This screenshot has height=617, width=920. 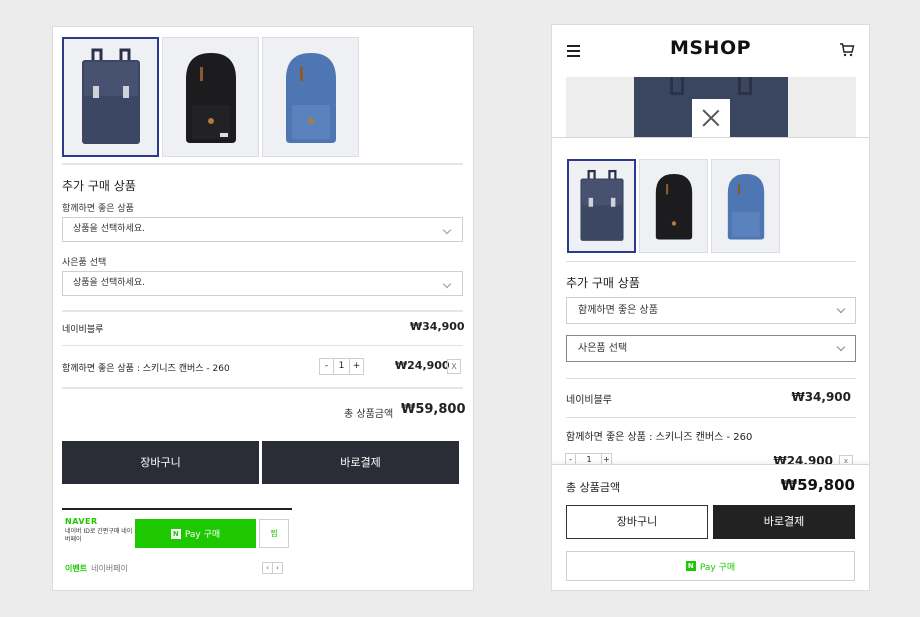 I want to click on mobile-thumbnails, so click(x=673, y=206).